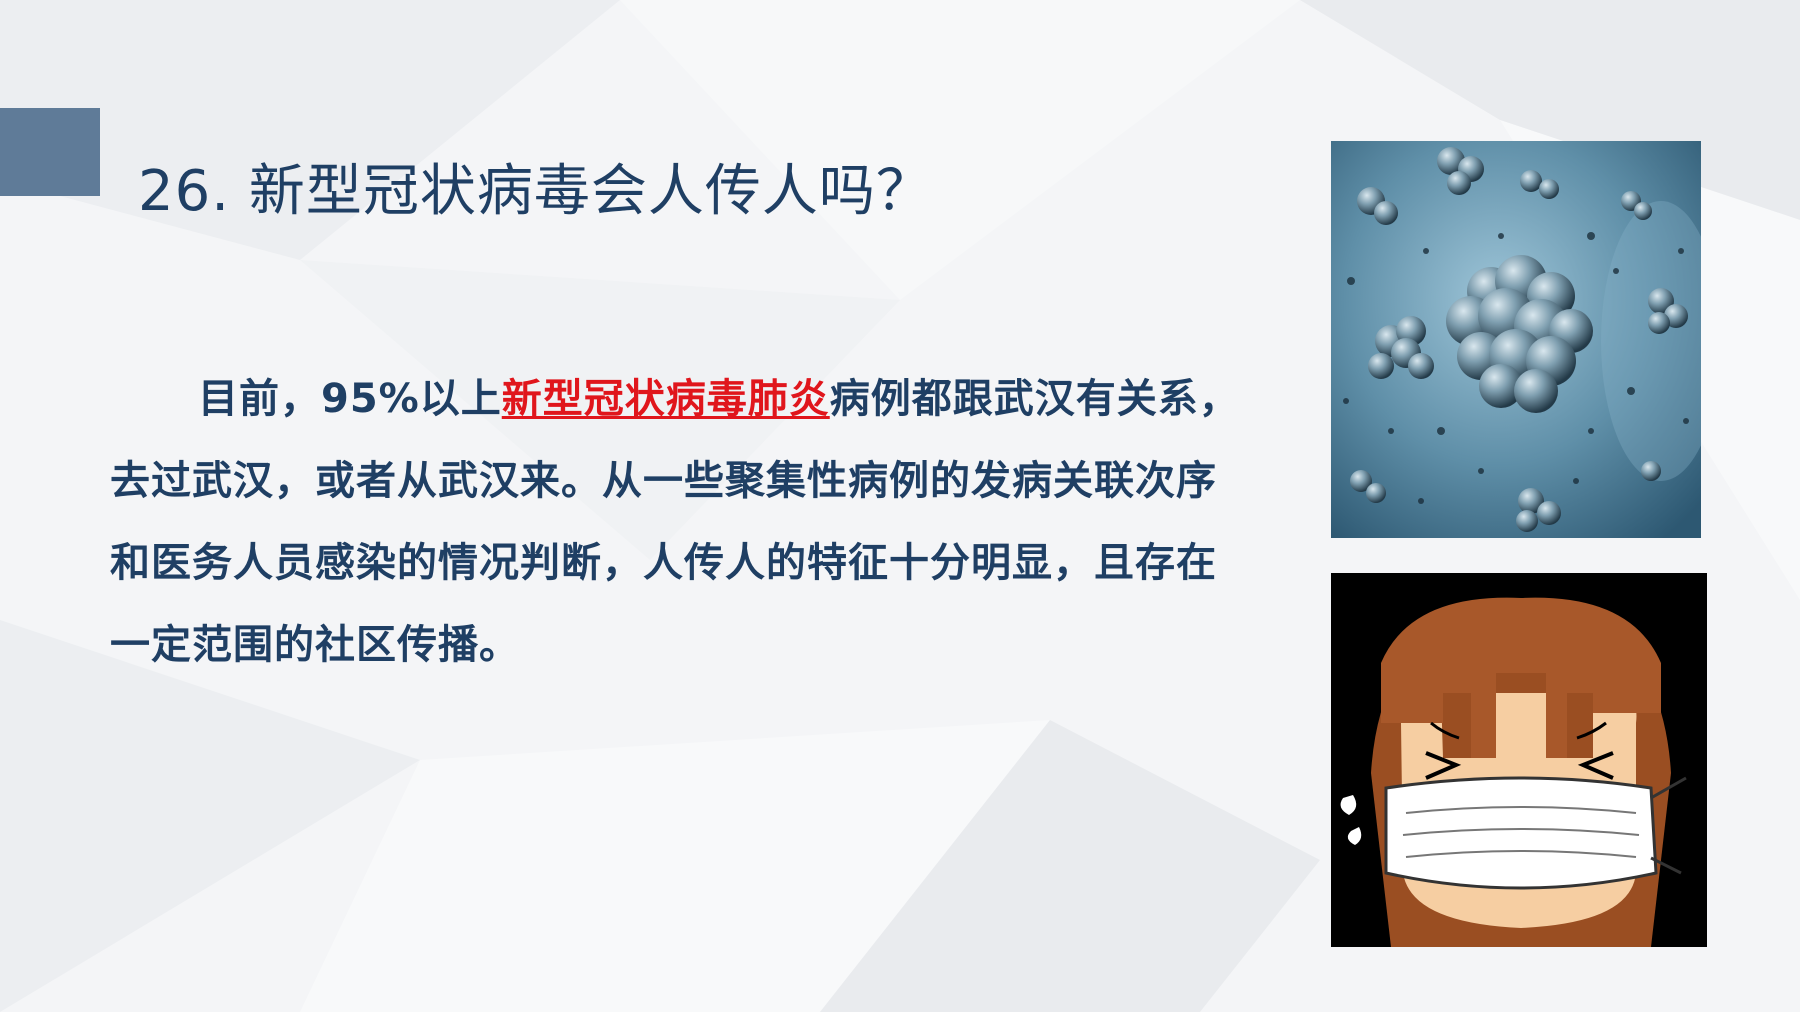 Image resolution: width=1800 pixels, height=1012 pixels. I want to click on page-title: 26. 新型冠状病毒会人传人吗？, so click(535, 191).